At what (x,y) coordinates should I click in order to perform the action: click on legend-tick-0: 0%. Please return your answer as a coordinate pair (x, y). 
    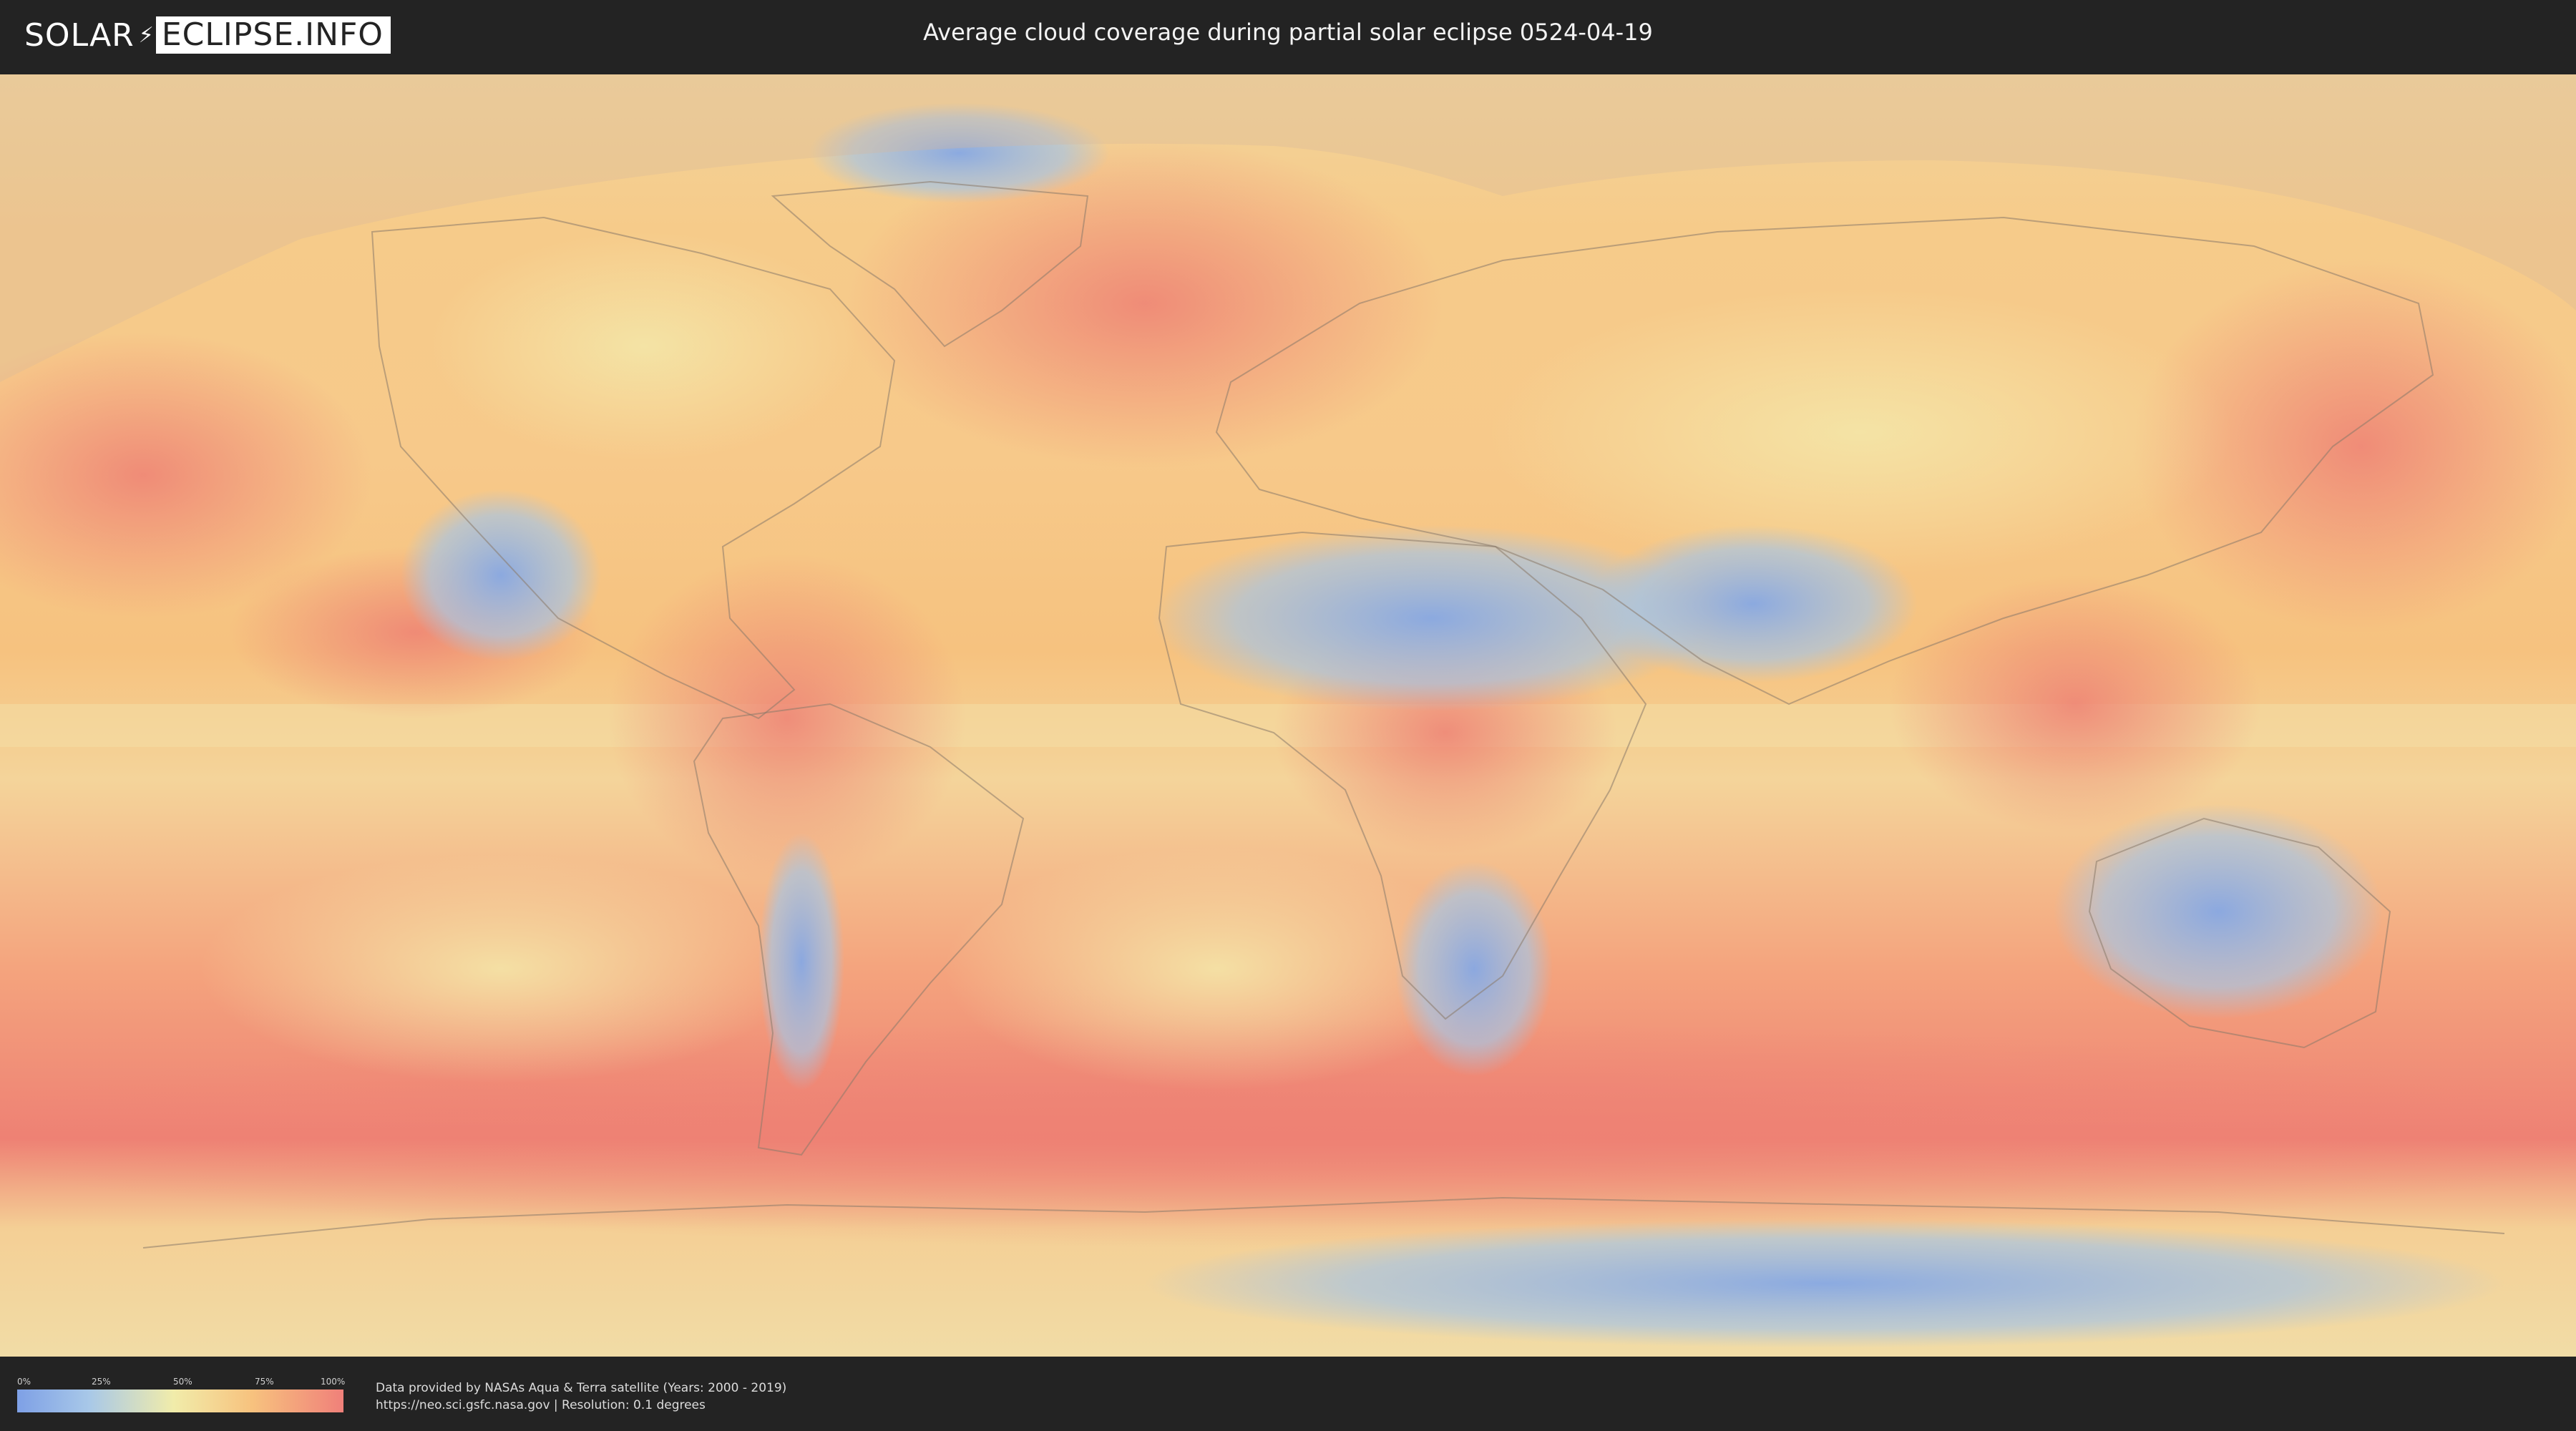
    Looking at the image, I should click on (24, 1382).